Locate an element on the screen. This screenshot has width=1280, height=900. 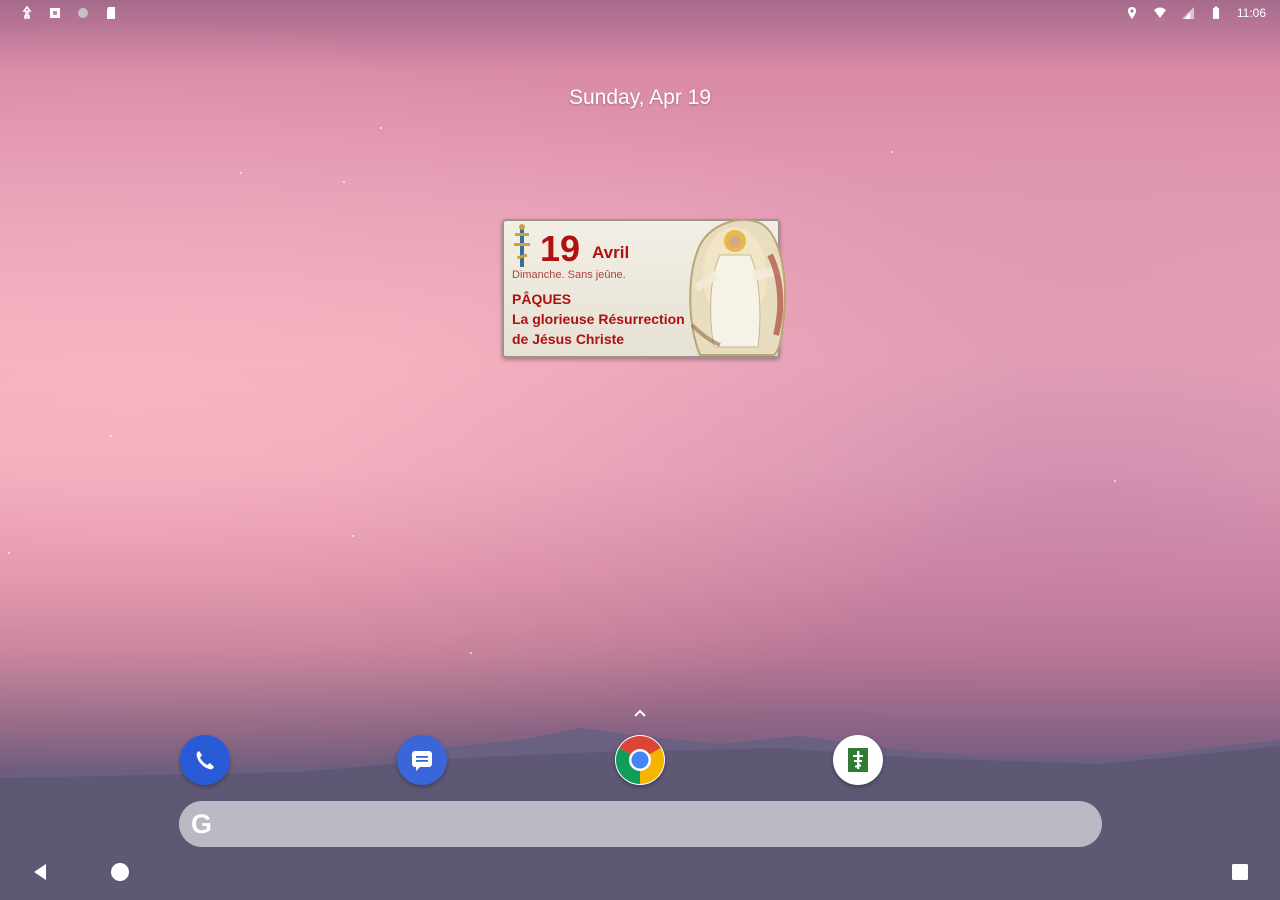
orthodox-calendar-icon is located at coordinates (858, 760).